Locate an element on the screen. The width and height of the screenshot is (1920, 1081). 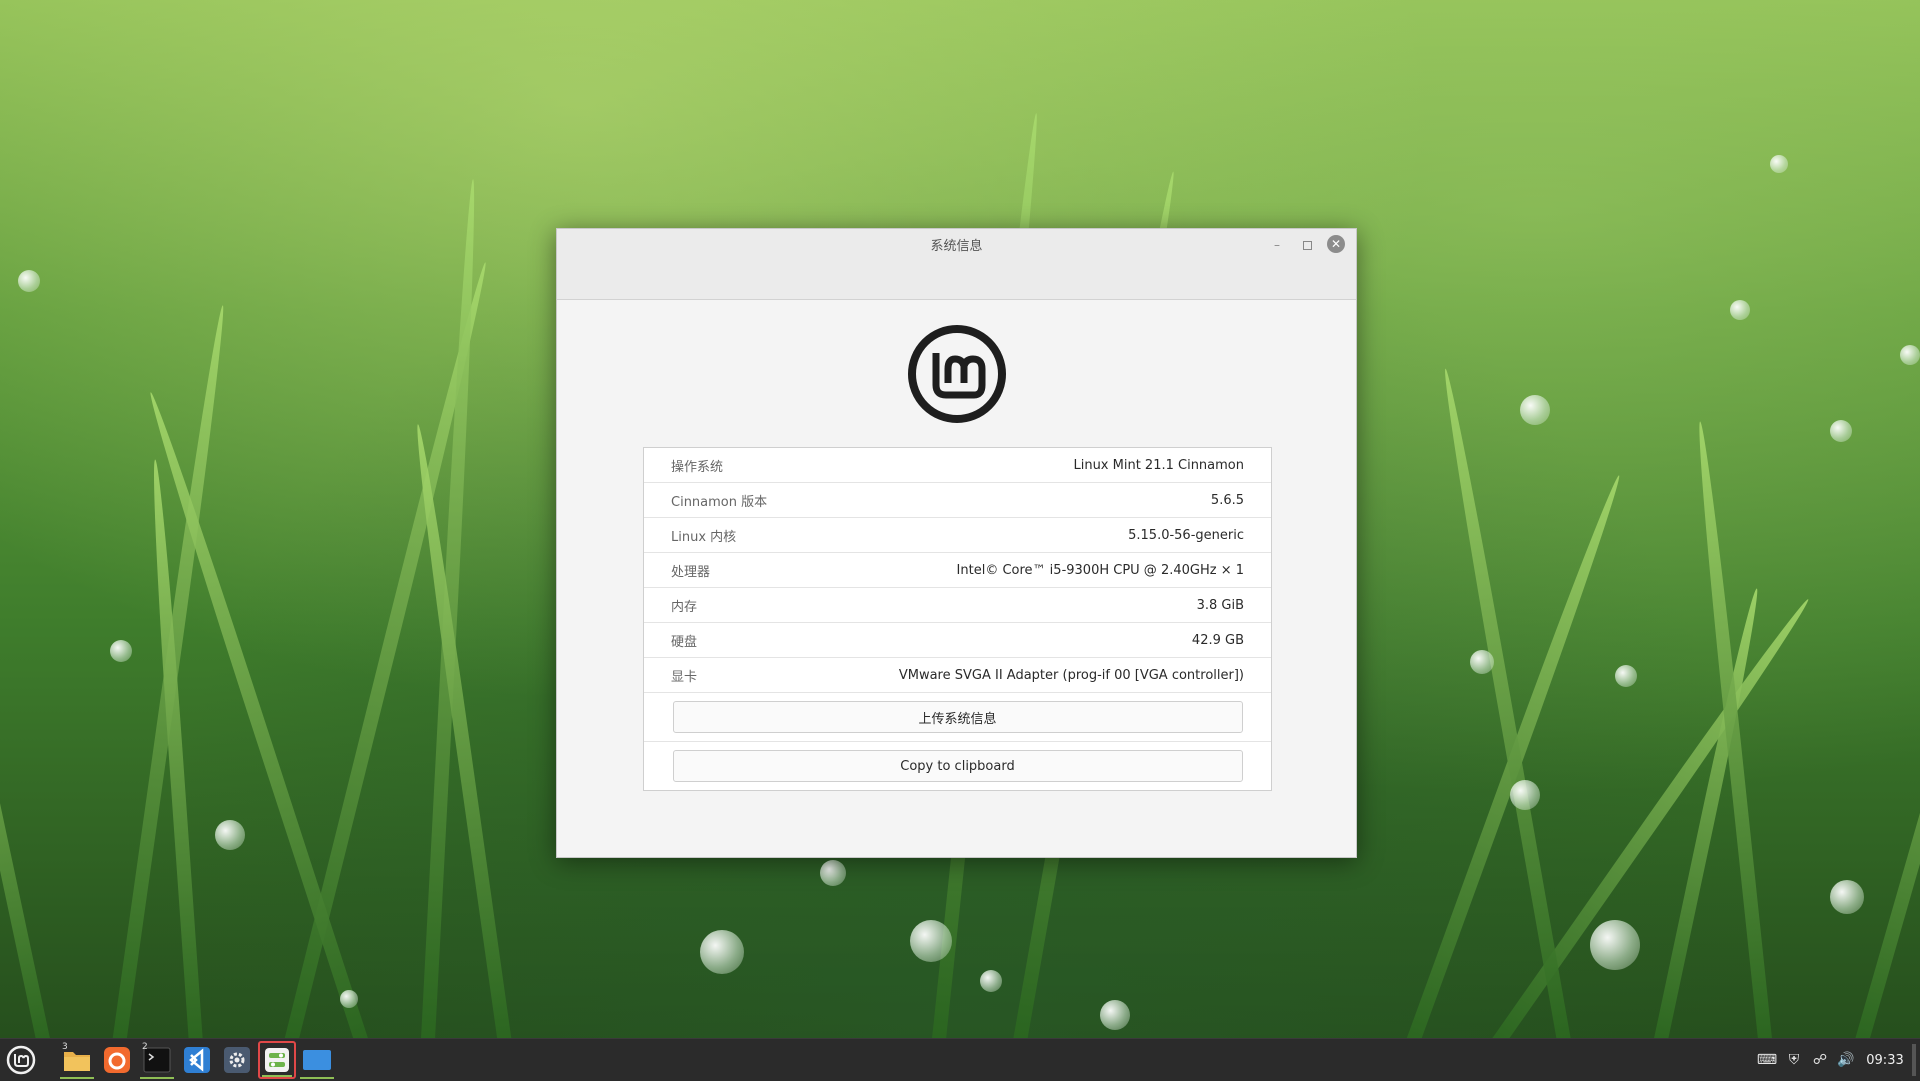
keyboard-tray: ⌨ is located at coordinates (1767, 1060).